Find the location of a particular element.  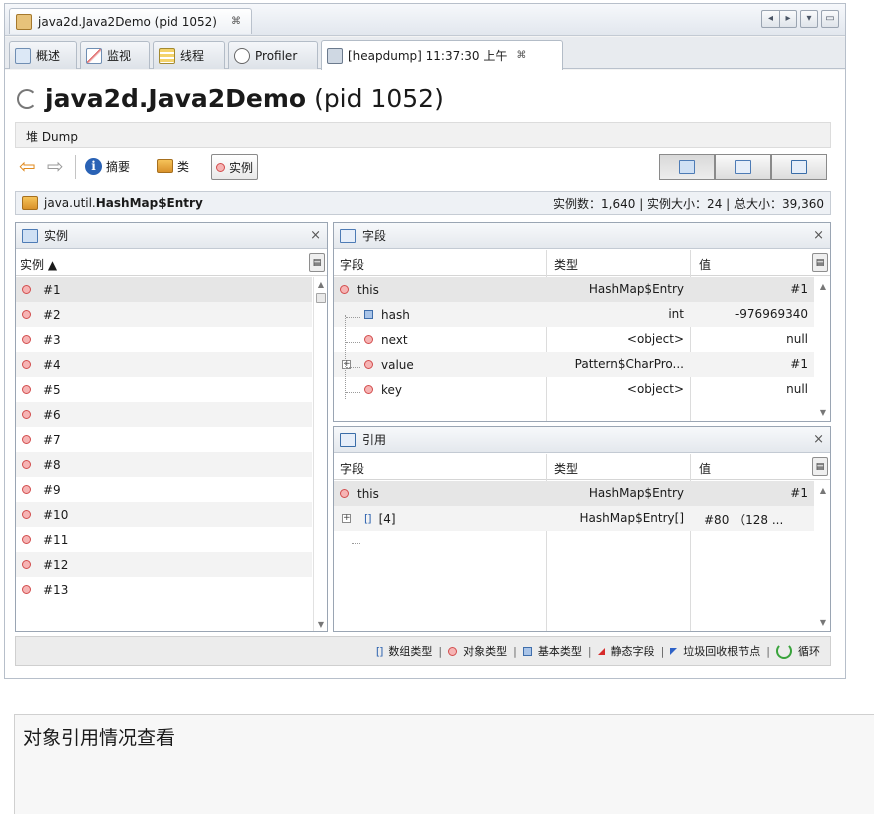

list-item: #12 is located at coordinates (164, 564).